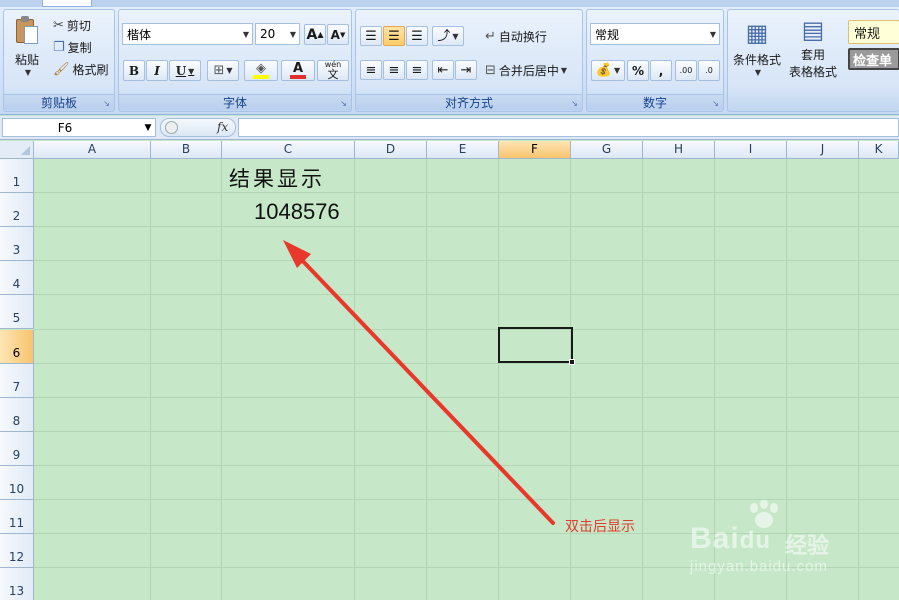  Describe the element at coordinates (222, 127) in the screenshot. I see `insert-function-icon: fx` at that location.